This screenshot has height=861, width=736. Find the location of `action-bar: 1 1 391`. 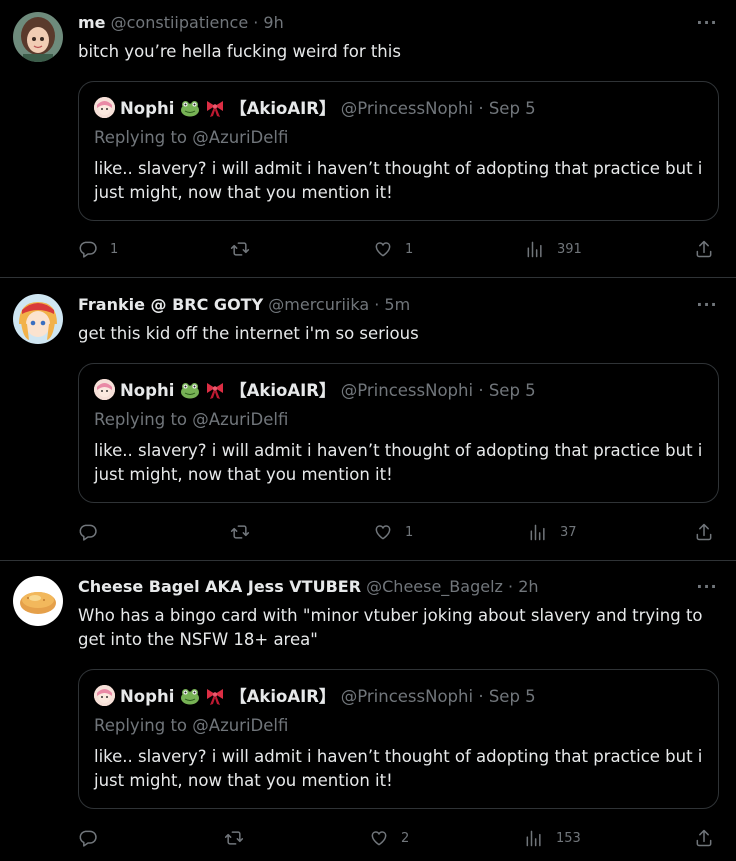

action-bar: 1 1 391 is located at coordinates (398, 249).